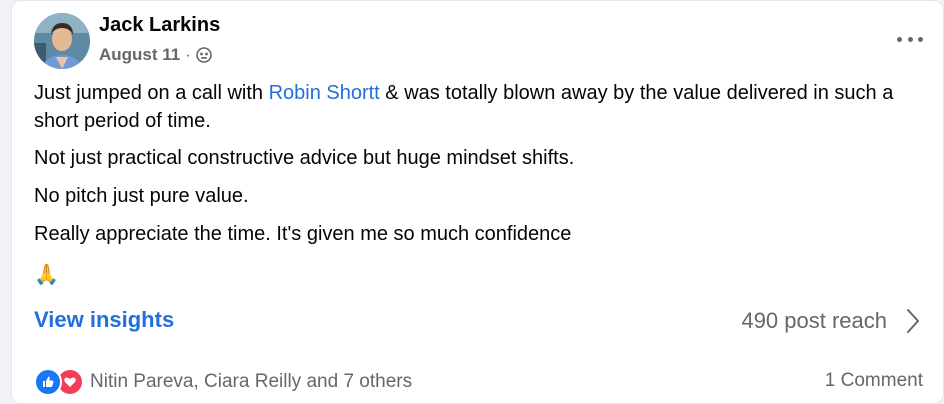  Describe the element at coordinates (910, 39) in the screenshot. I see `more-options-icon` at that location.